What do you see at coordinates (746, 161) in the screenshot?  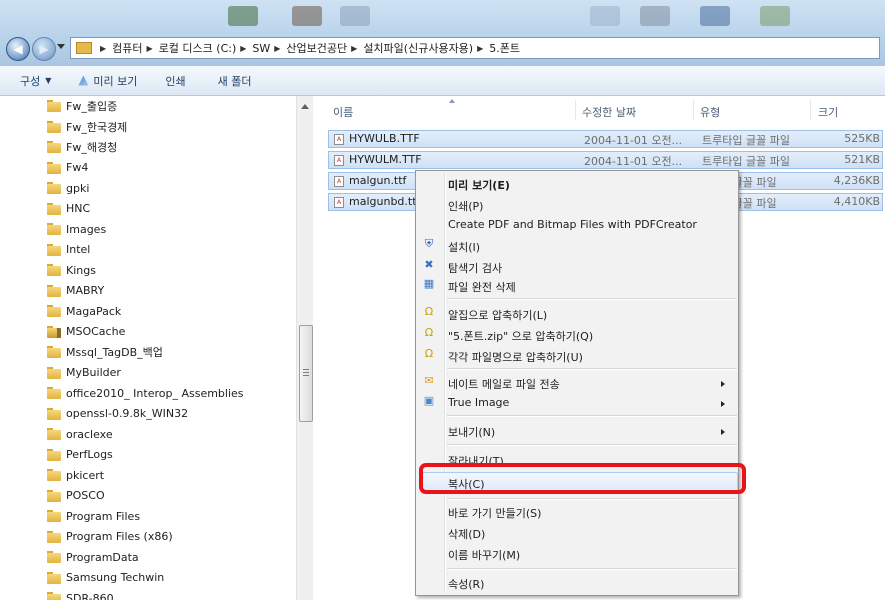 I see `file-type: 트루타입 글꼴 파일` at bounding box center [746, 161].